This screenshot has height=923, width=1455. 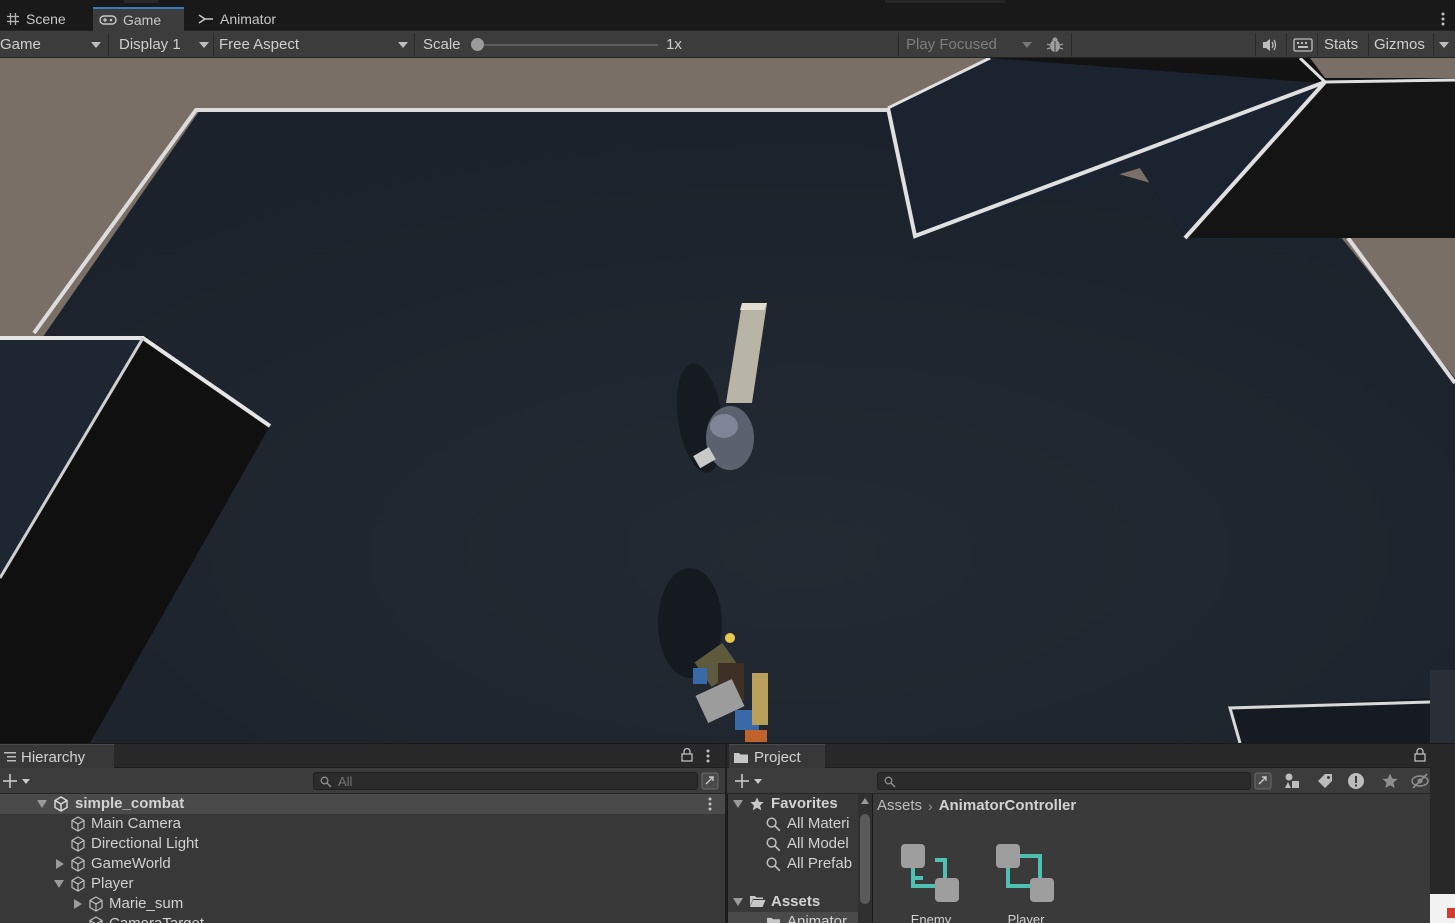 I want to click on hierarchy-item: GameWorld, so click(x=362, y=864).